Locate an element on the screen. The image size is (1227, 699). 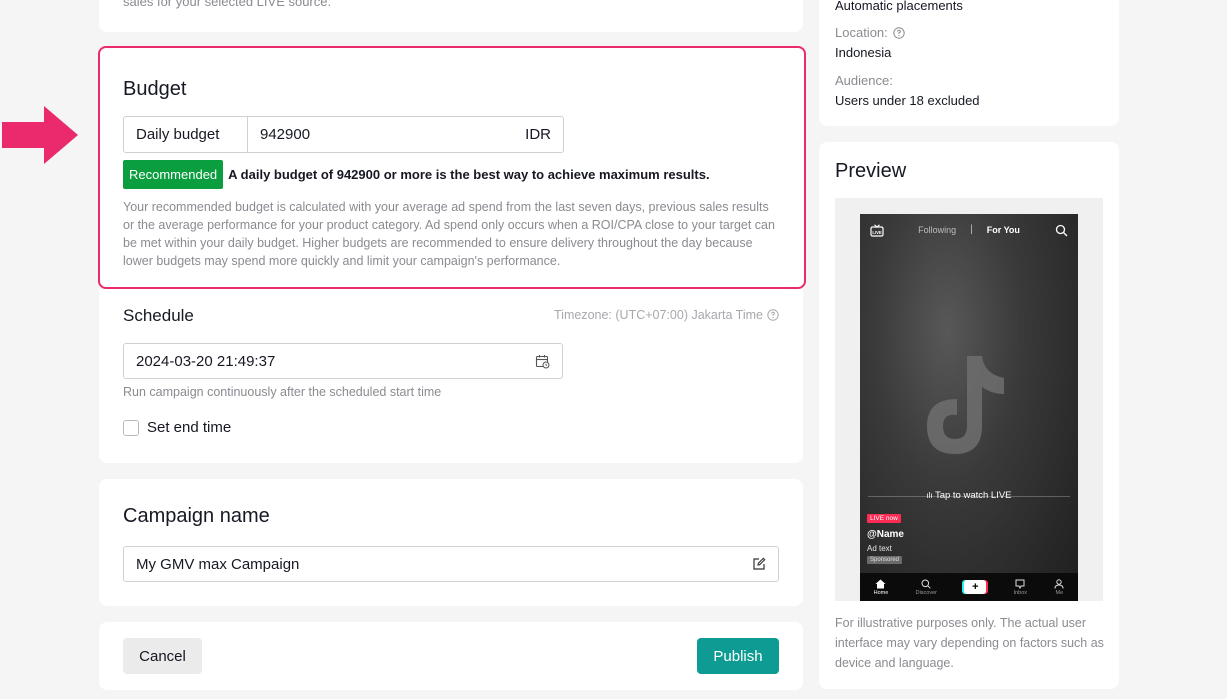
set-end-time-checkbox is located at coordinates (131, 427).